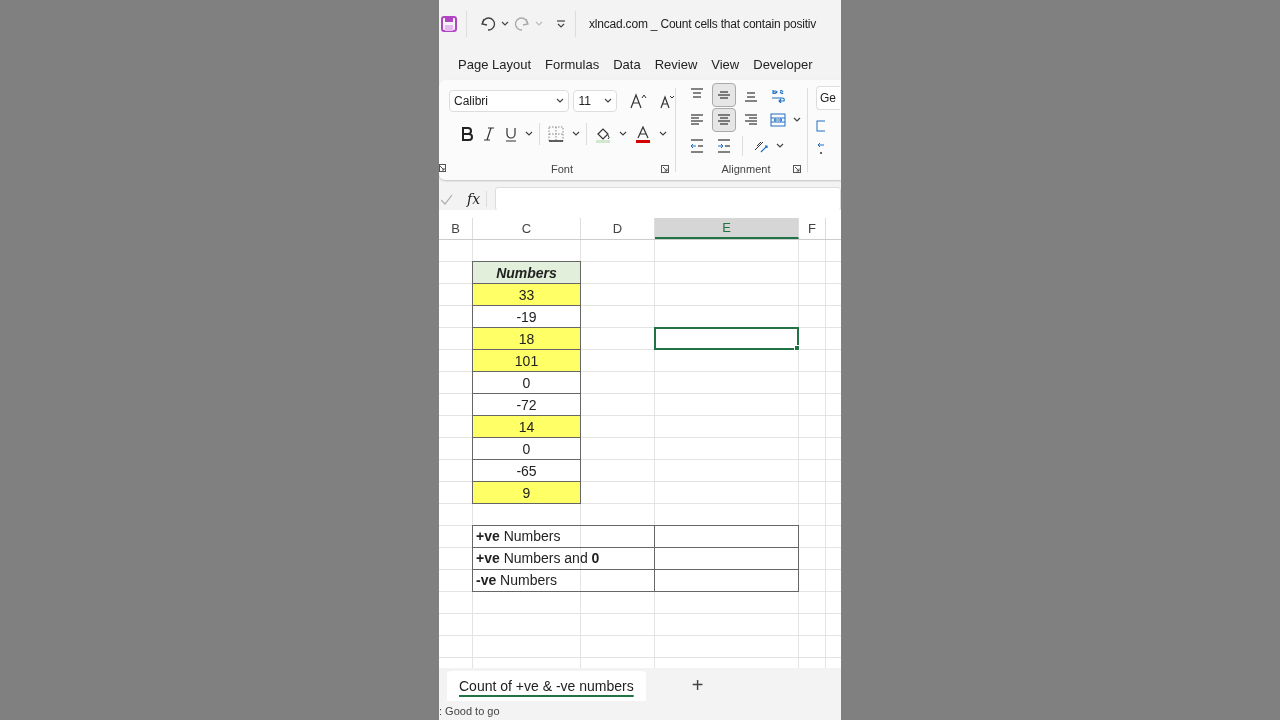 This screenshot has width=1280, height=720. What do you see at coordinates (526, 426) in the screenshot?
I see `table-cell: 14` at bounding box center [526, 426].